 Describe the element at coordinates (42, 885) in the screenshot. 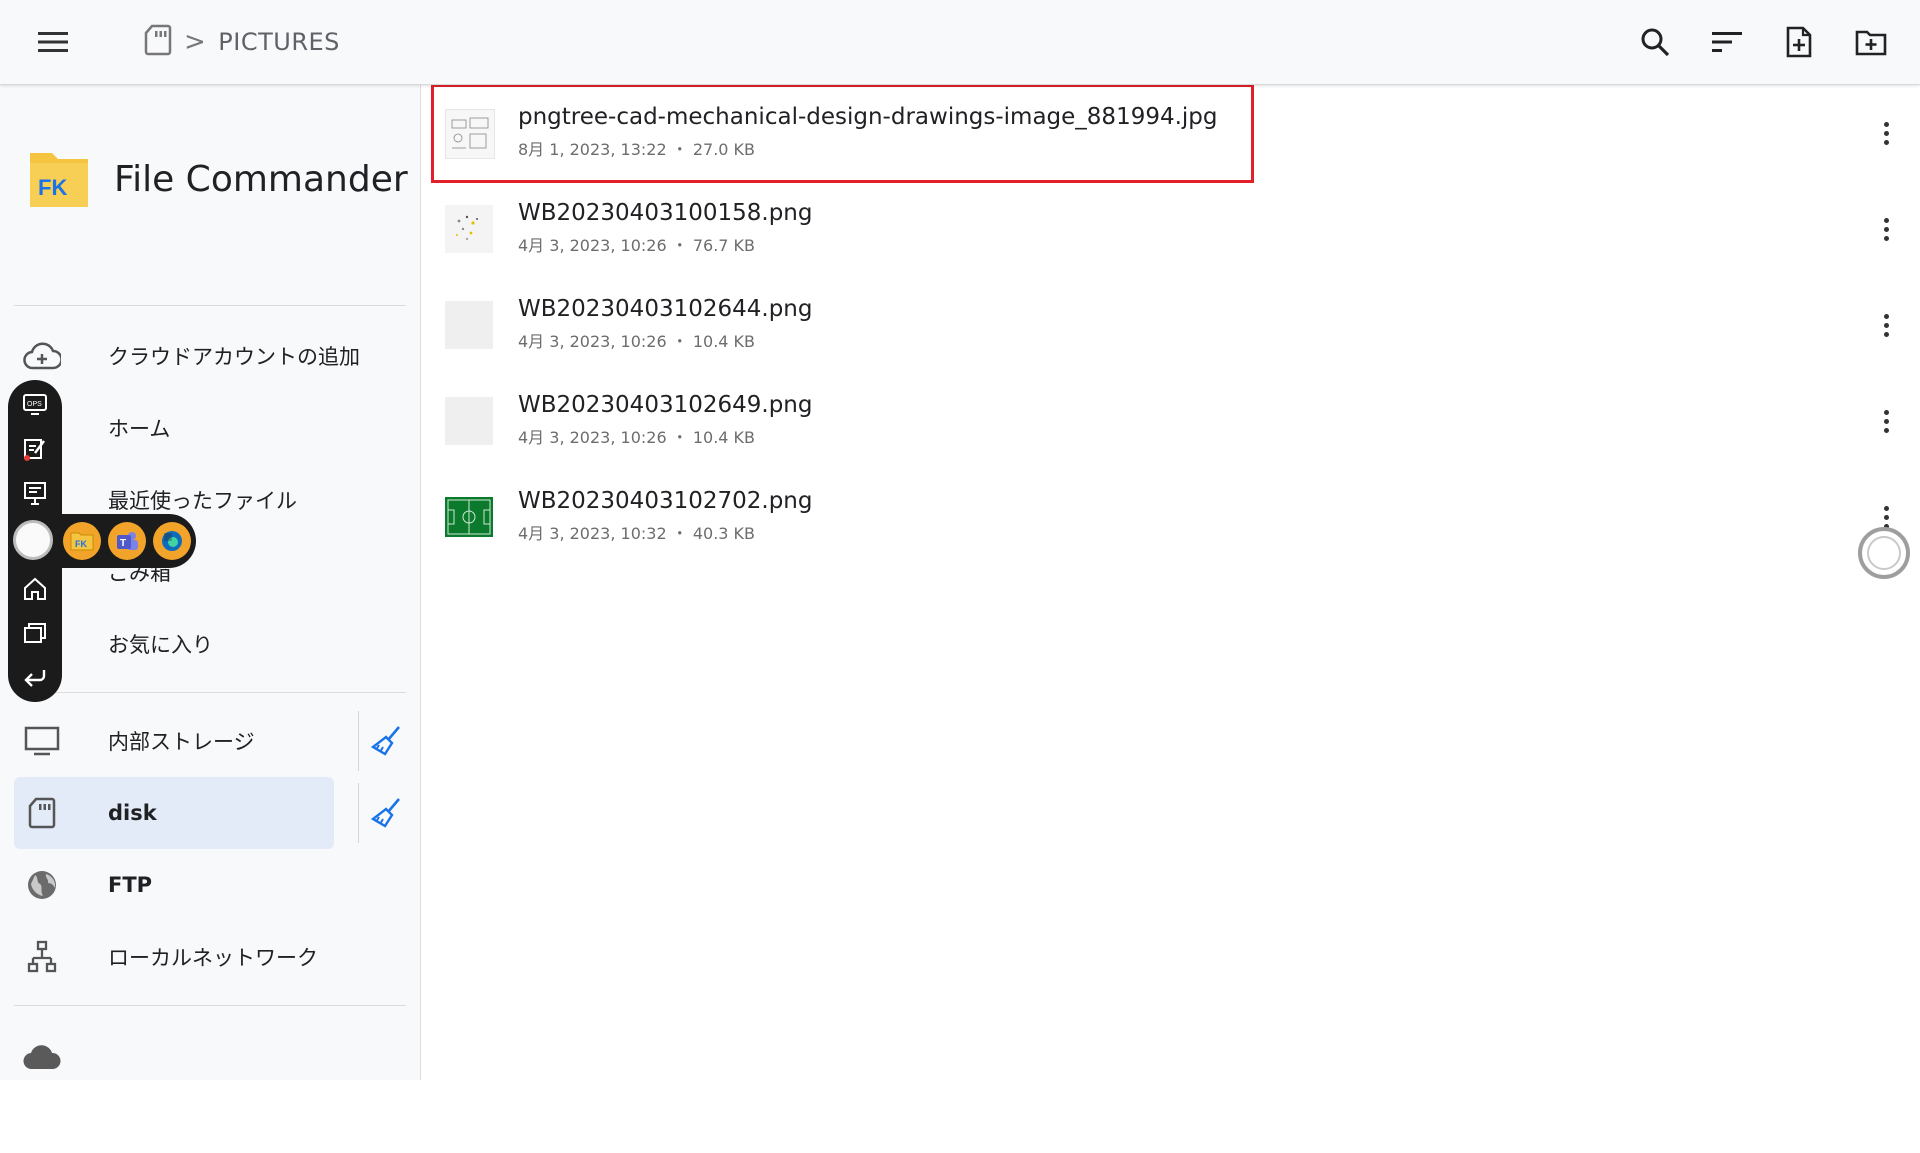

I see `globe-icon` at that location.